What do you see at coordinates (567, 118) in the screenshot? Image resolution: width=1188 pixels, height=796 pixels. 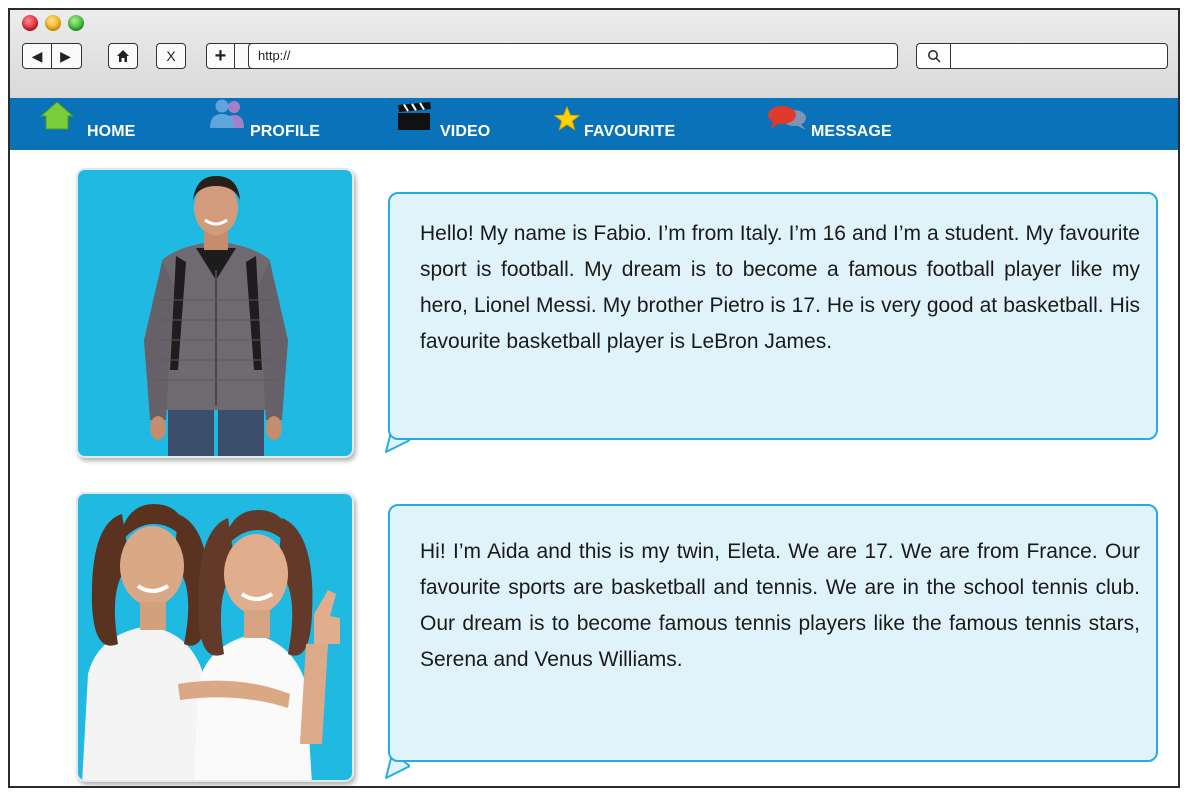 I see `star-icon` at bounding box center [567, 118].